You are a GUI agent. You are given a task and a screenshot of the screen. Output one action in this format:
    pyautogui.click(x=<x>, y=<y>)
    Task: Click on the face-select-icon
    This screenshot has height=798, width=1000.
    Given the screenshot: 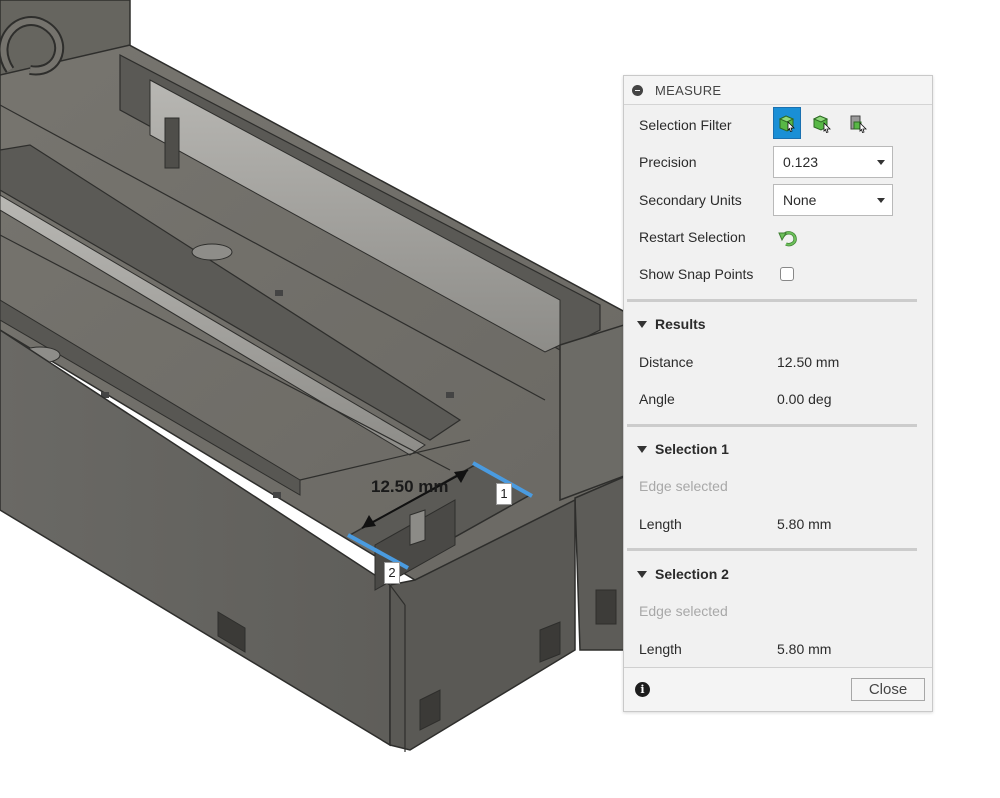 What is the action you would take?
    pyautogui.click(x=786, y=124)
    